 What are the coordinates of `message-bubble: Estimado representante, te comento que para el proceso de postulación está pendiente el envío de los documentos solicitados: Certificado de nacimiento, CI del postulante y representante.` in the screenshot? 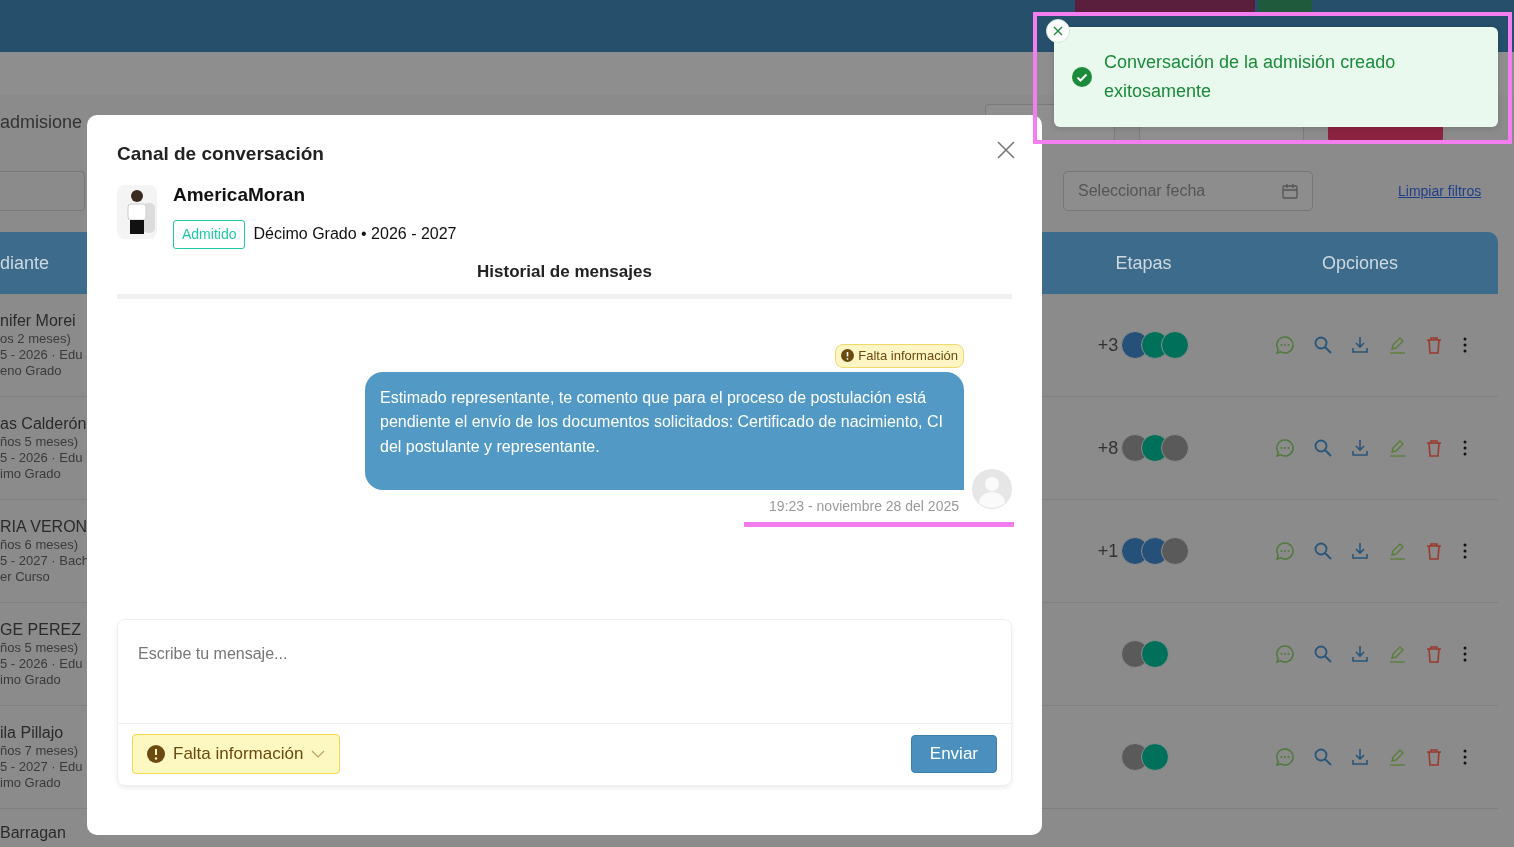 It's located at (664, 430).